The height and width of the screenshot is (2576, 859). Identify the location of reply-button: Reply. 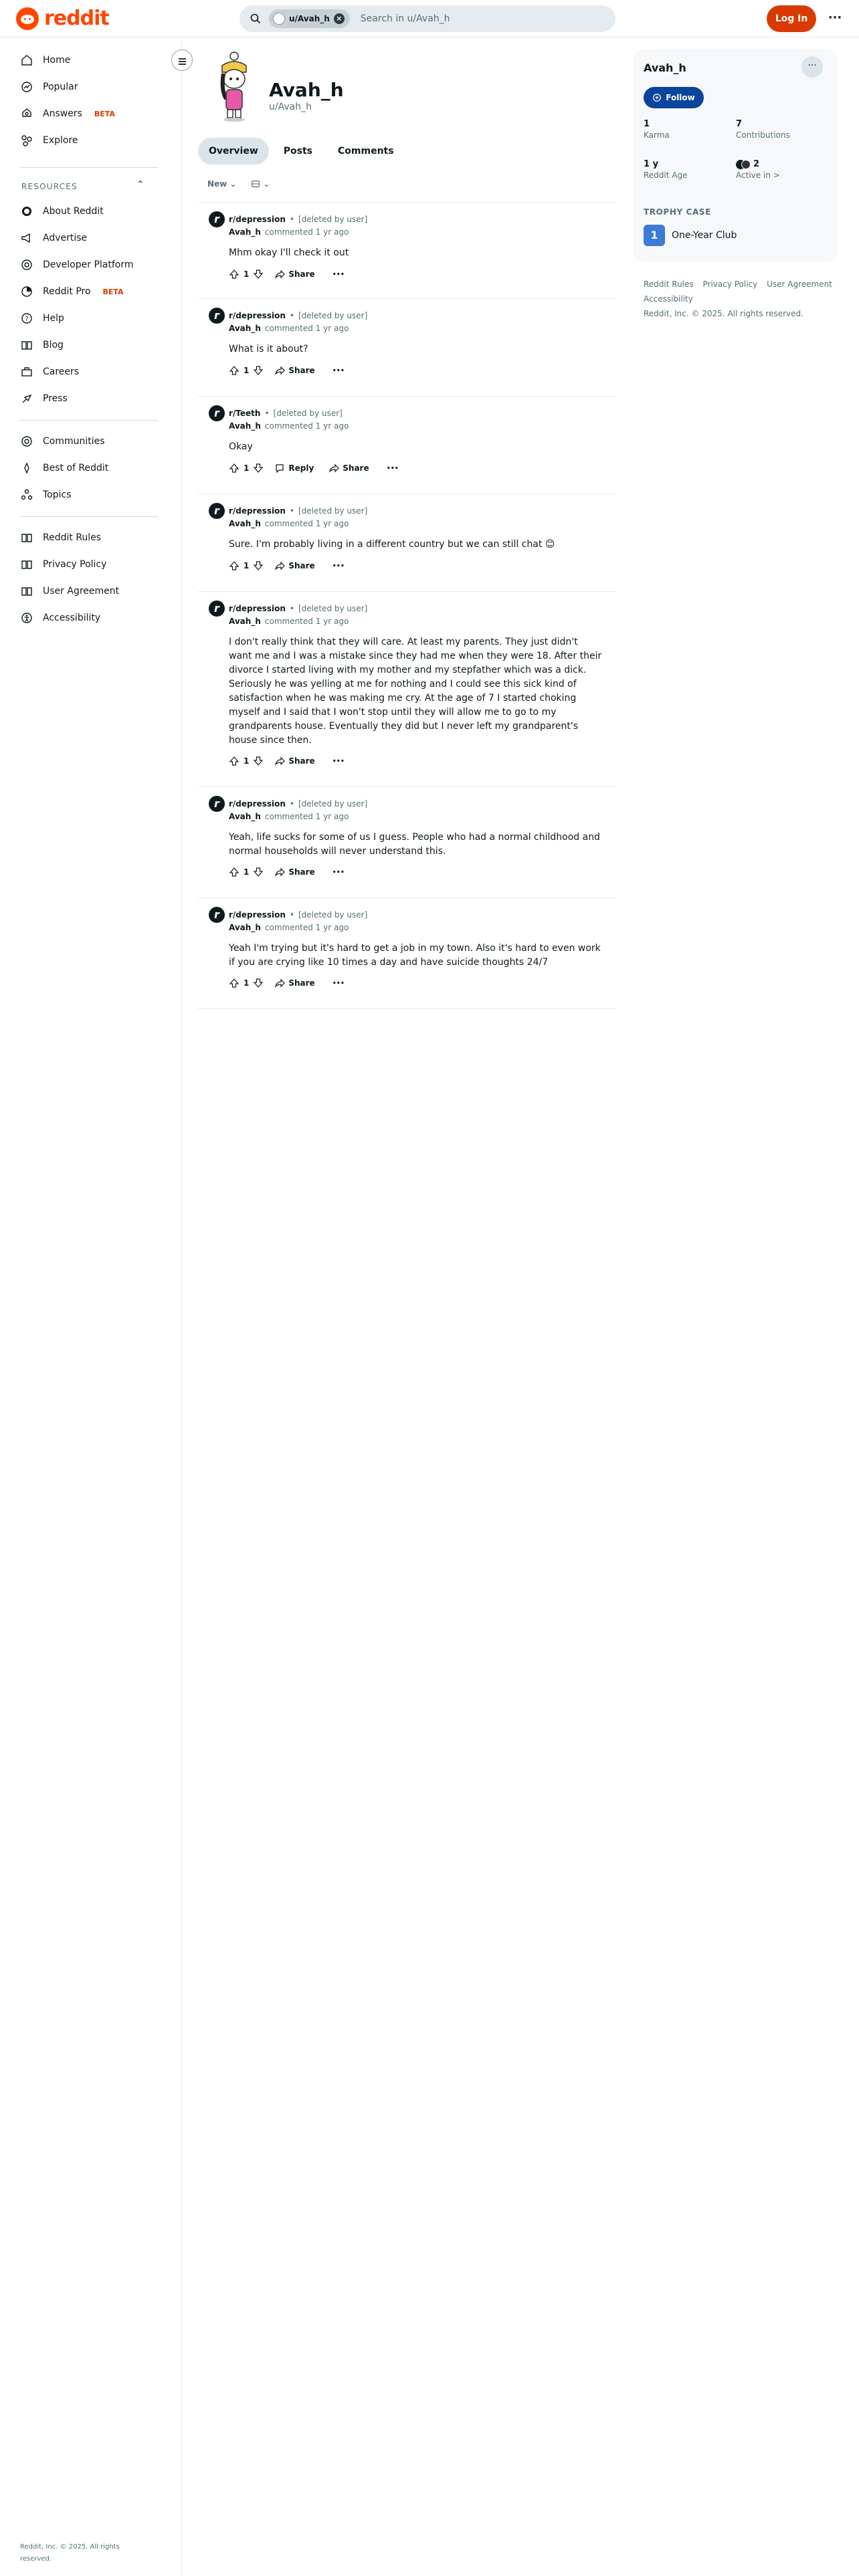
(294, 468).